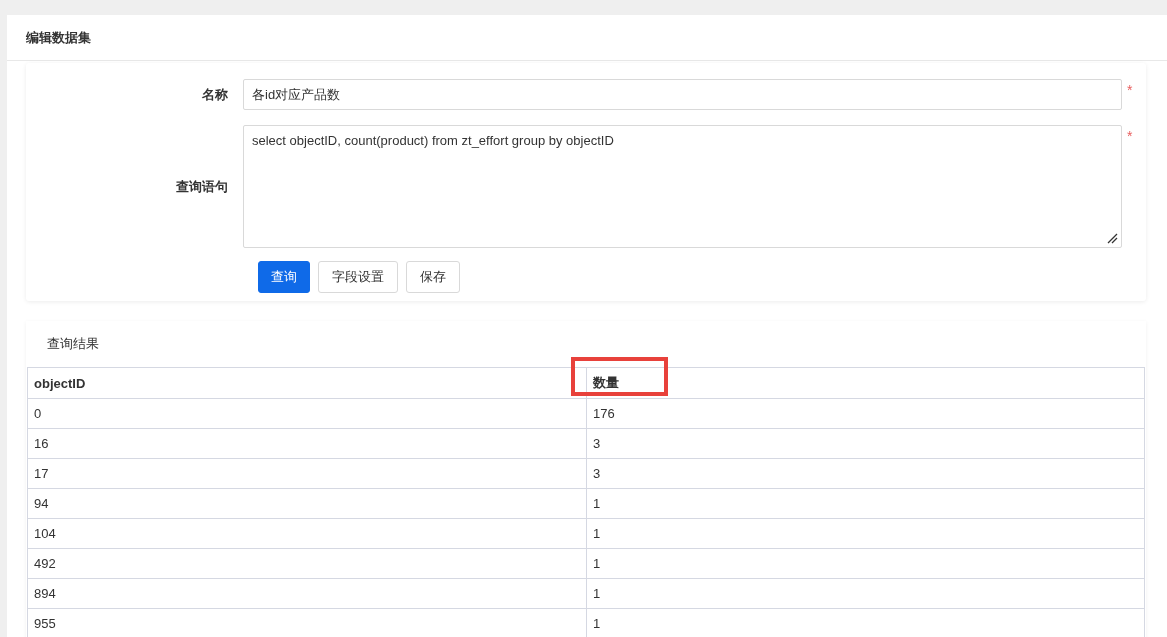 The width and height of the screenshot is (1167, 637). What do you see at coordinates (73, 344) in the screenshot?
I see `results-title: 查询结果` at bounding box center [73, 344].